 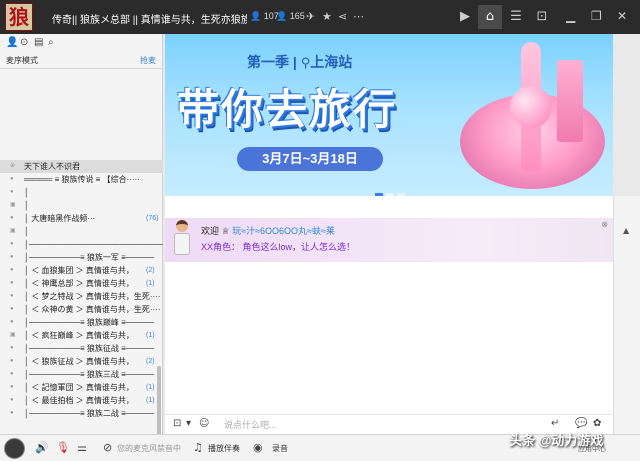 I want to click on flower-icon: ✿, so click(x=597, y=423).